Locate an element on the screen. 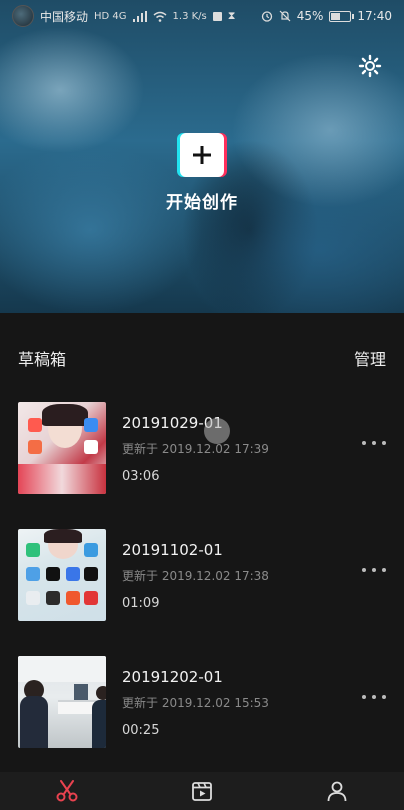 This screenshot has height=810, width=404. status-bar: 中国移动 HD 4G 1.3 K/s ⧗ 45% 17:40 is located at coordinates (202, 16).